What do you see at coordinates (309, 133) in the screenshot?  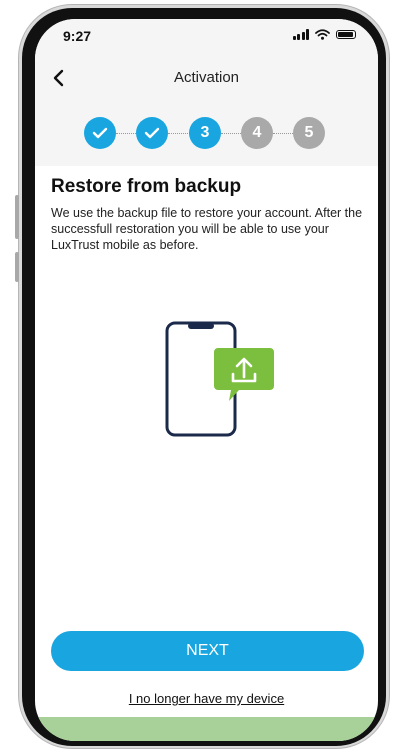 I see `step-5: 5` at bounding box center [309, 133].